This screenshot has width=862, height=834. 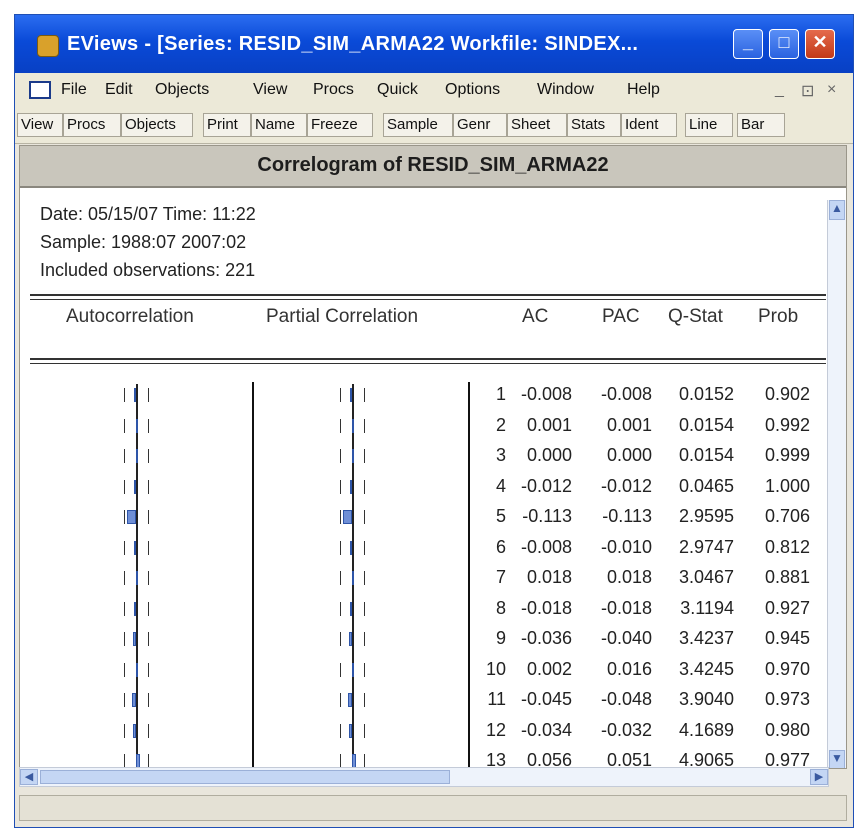 I want to click on lag-cell: 11, so click(x=496, y=699).